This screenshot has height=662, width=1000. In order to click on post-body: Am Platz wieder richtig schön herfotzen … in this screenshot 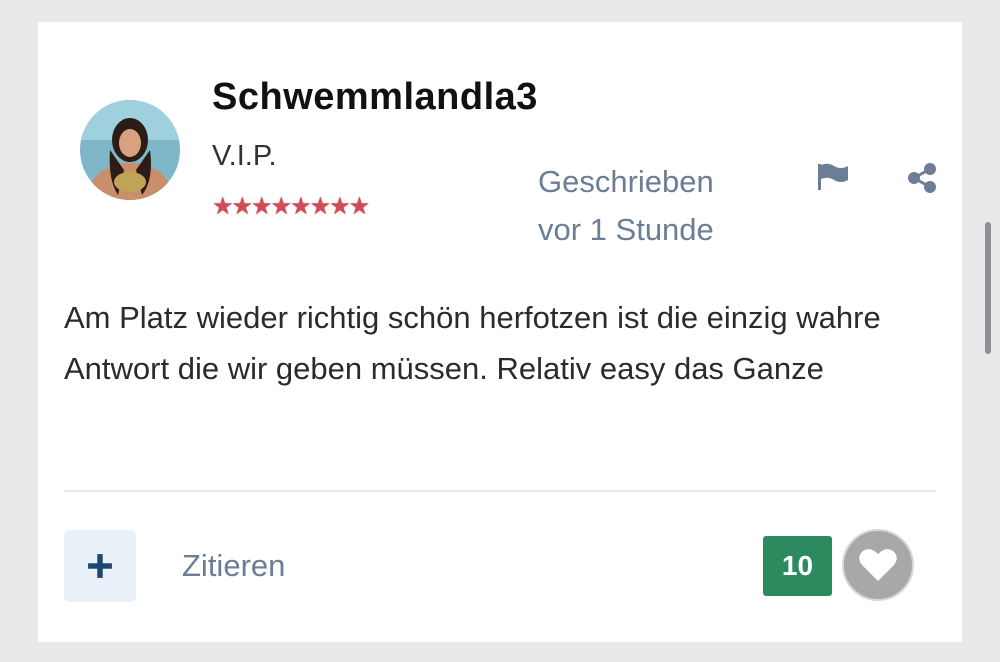, I will do `click(472, 343)`.